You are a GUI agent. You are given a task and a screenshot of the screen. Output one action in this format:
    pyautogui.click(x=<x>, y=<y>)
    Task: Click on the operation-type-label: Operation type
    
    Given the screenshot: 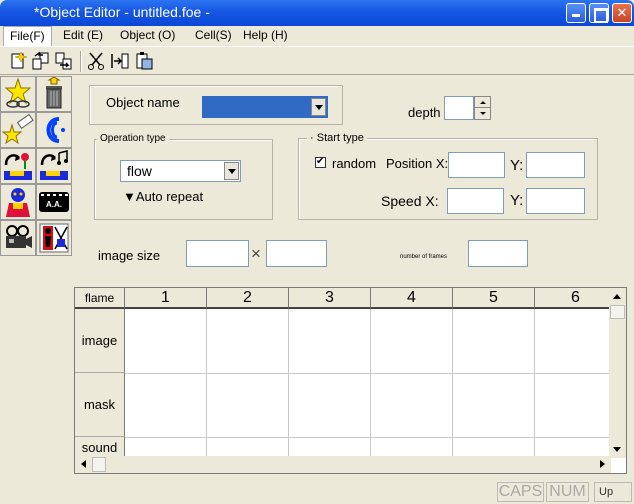 What is the action you would take?
    pyautogui.click(x=133, y=138)
    